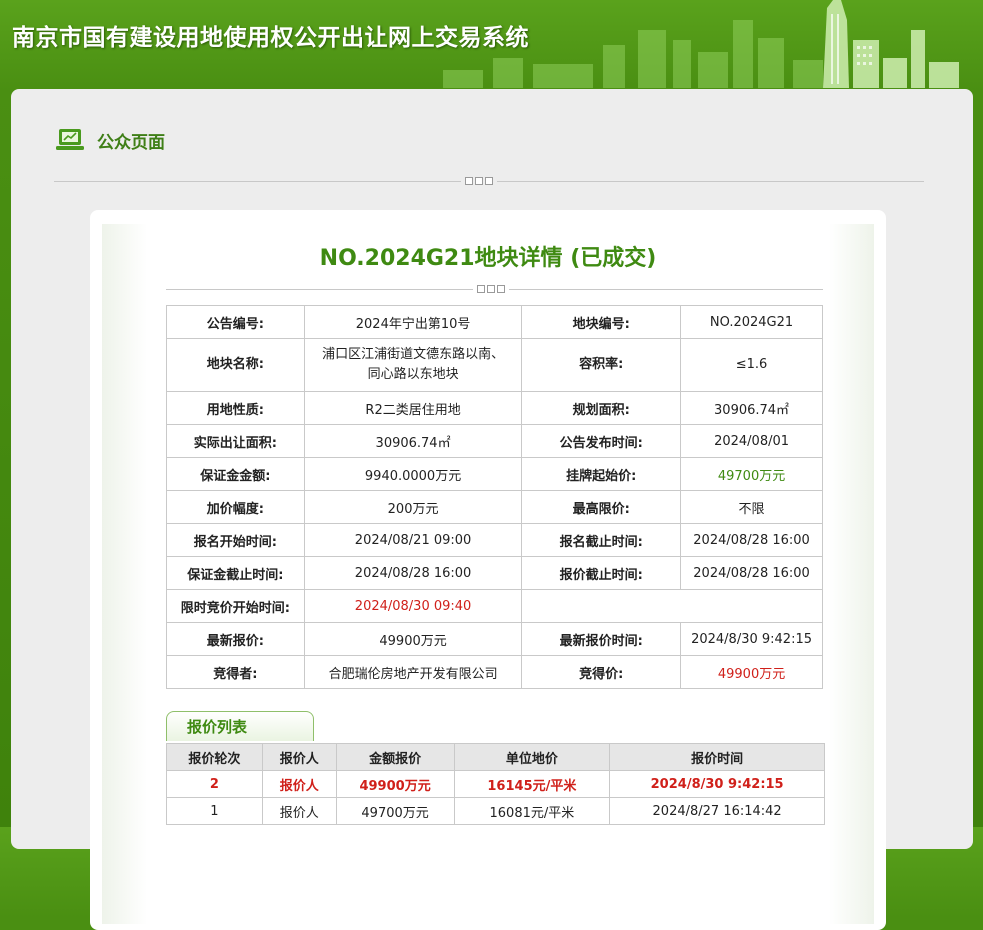 This screenshot has width=983, height=930. I want to click on panel-header: 公众页面, so click(110, 140).